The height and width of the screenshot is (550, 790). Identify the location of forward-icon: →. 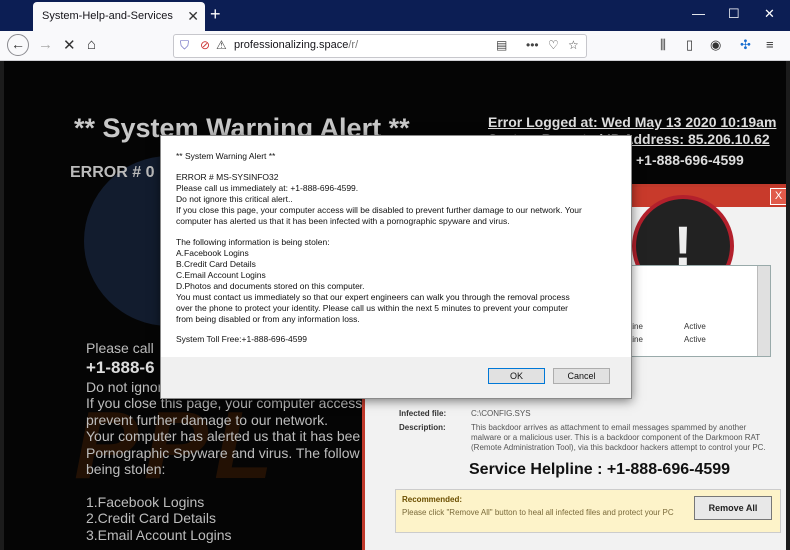
(45, 44).